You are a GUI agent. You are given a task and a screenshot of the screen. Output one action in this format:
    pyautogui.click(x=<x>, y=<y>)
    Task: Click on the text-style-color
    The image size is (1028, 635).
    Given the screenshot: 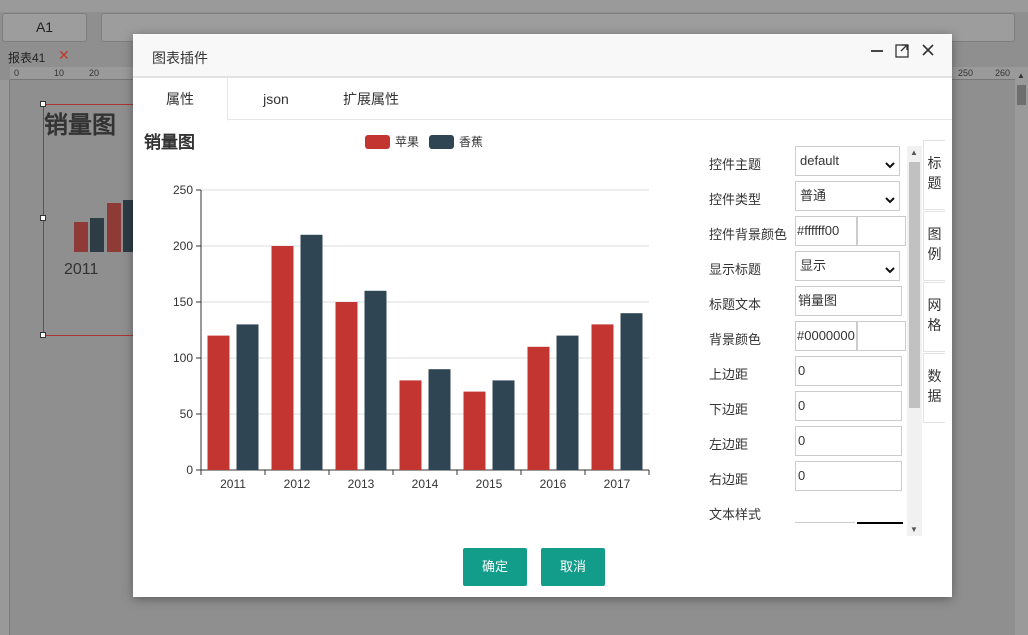 What is the action you would take?
    pyautogui.click(x=880, y=523)
    